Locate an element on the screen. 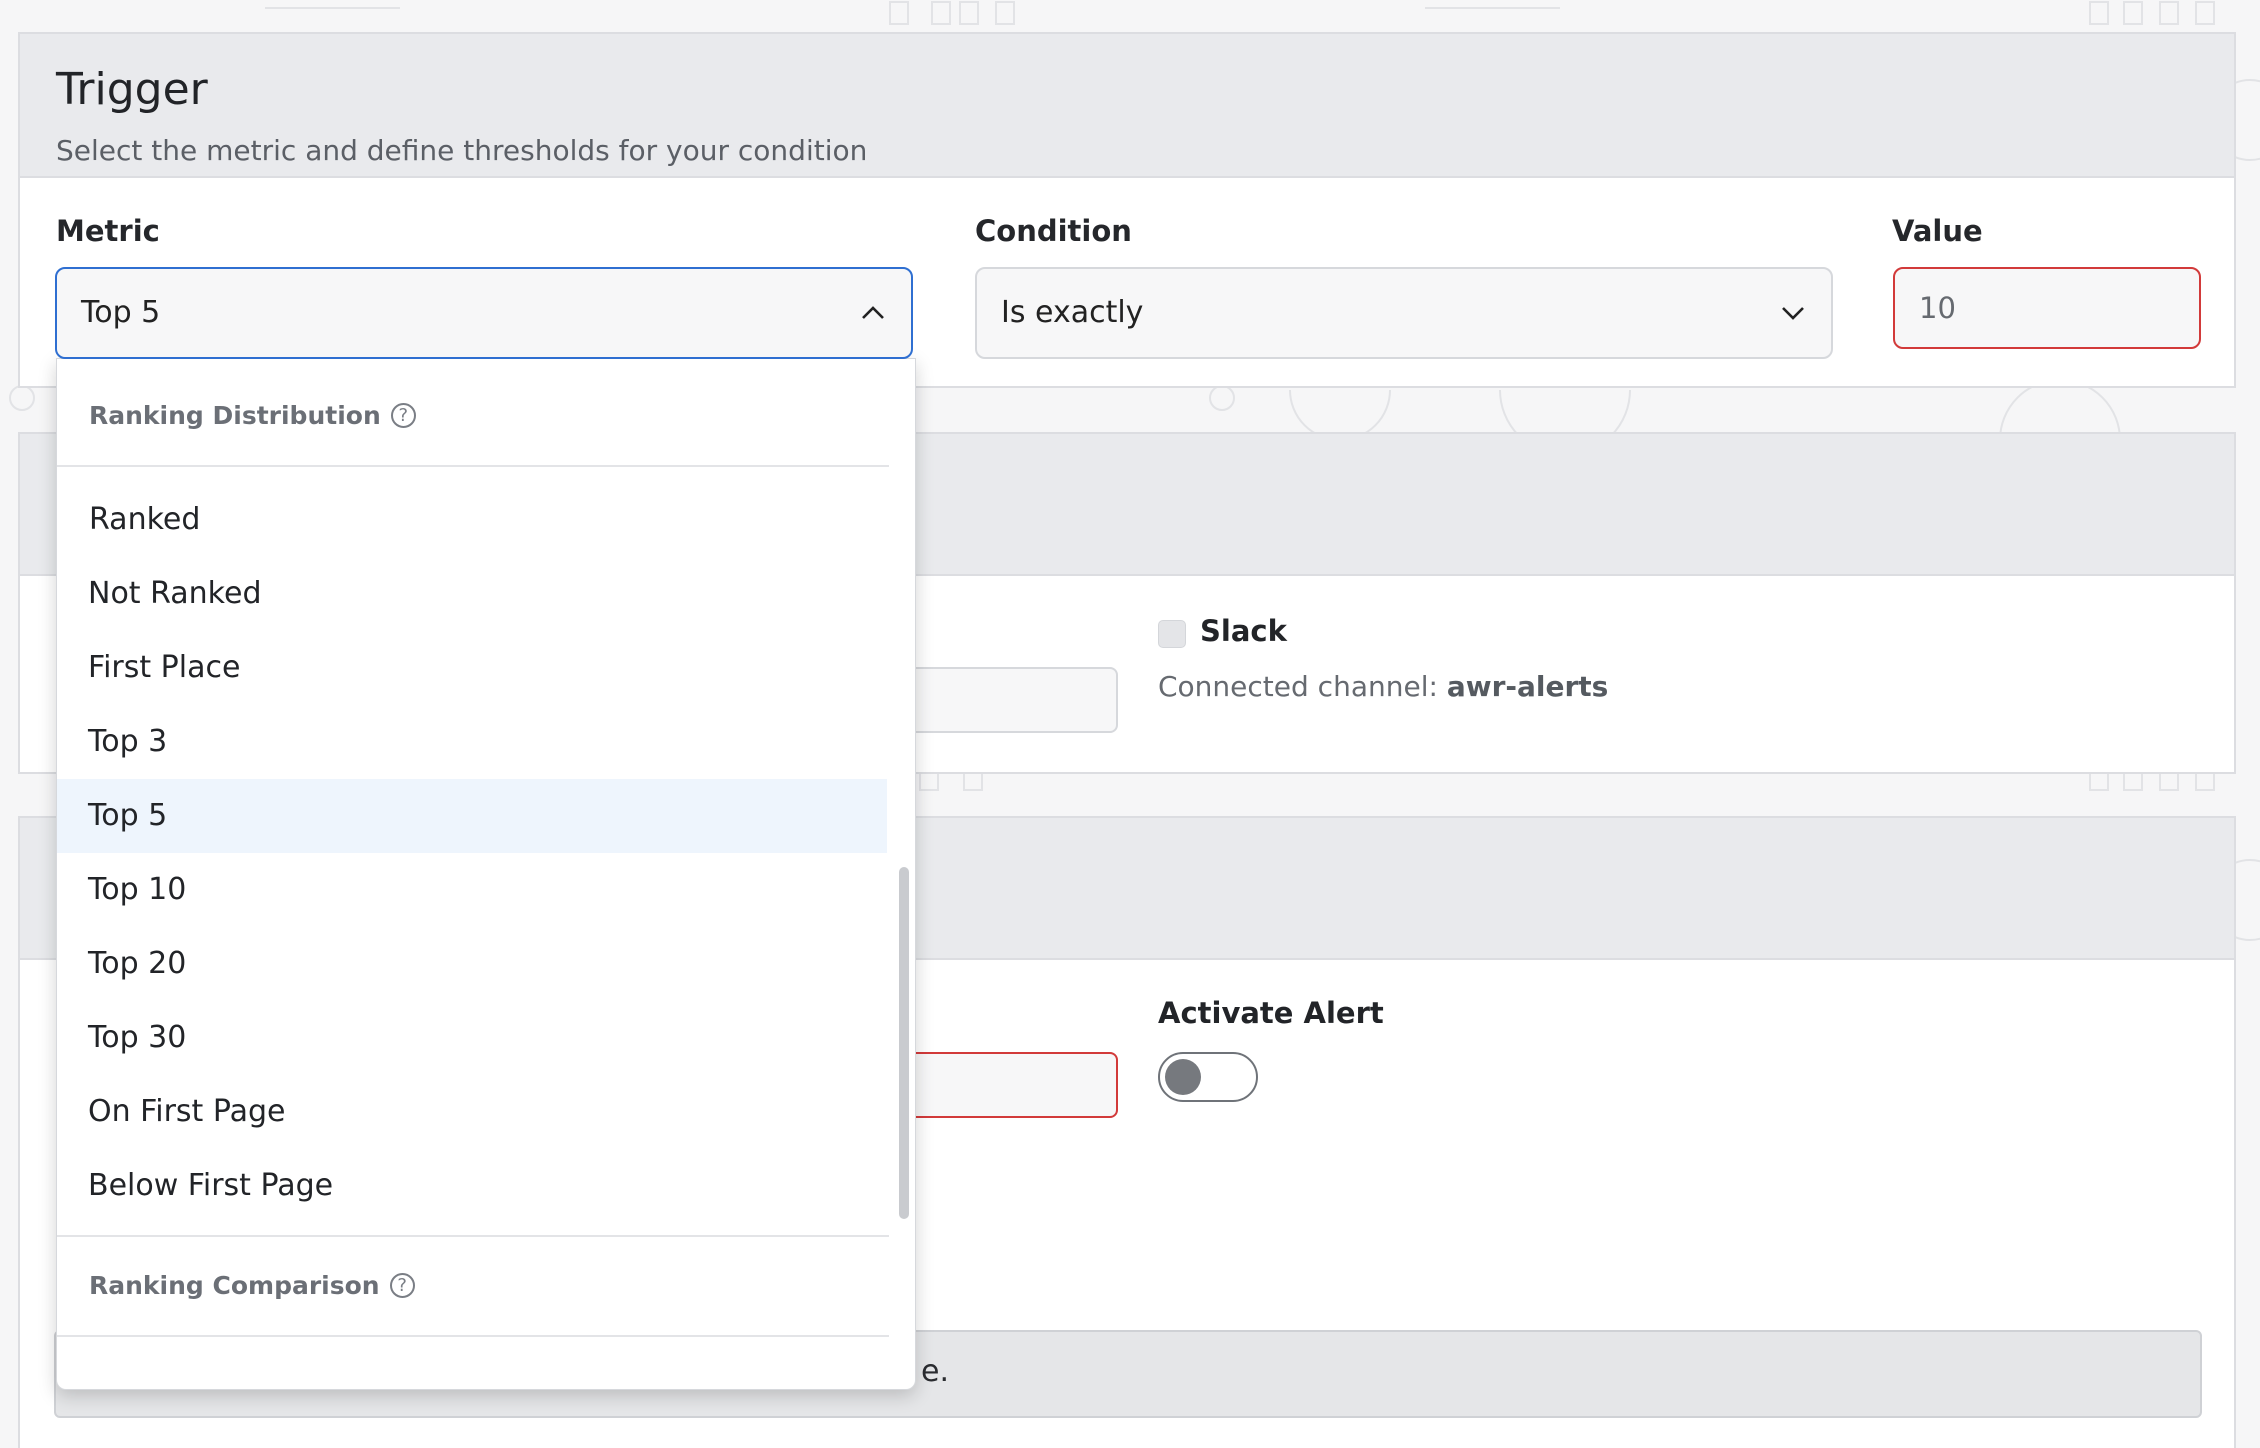  group-ranking-comparison: Ranking Comparison ? is located at coordinates (252, 1285).